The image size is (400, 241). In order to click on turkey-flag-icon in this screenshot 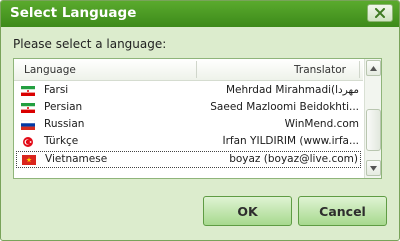, I will do `click(28, 142)`.